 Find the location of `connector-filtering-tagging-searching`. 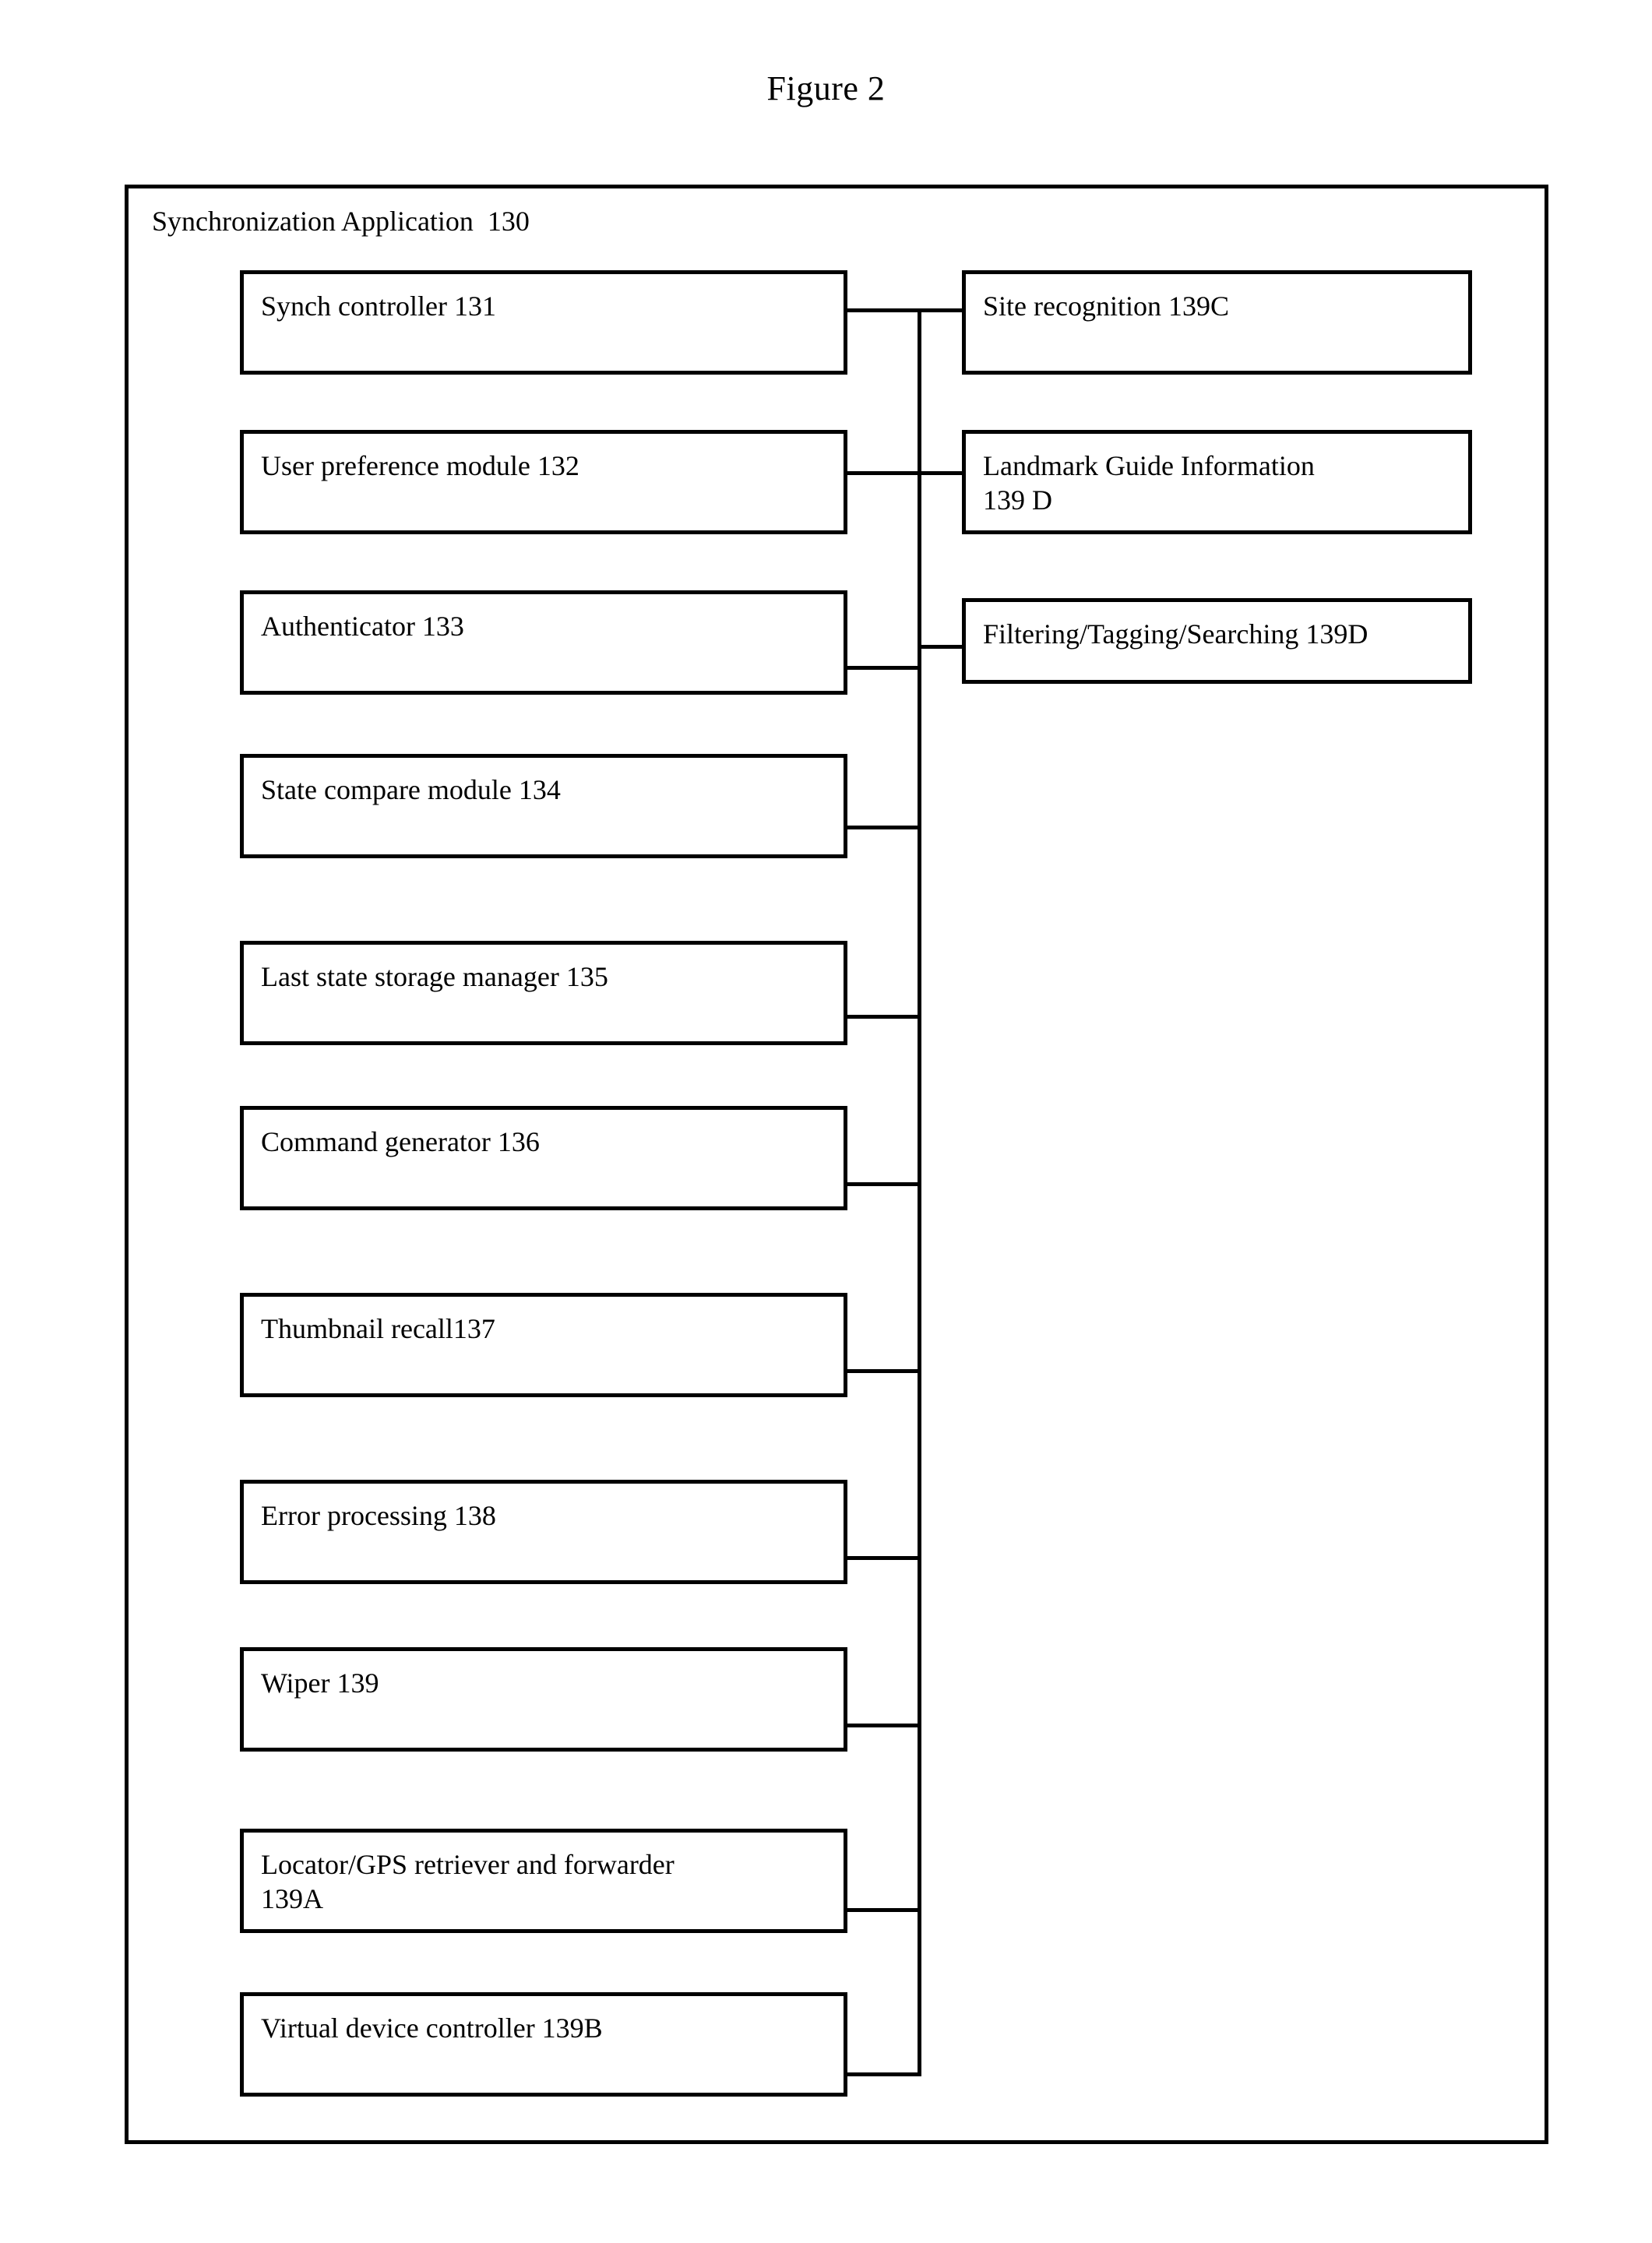

connector-filtering-tagging-searching is located at coordinates (941, 647).